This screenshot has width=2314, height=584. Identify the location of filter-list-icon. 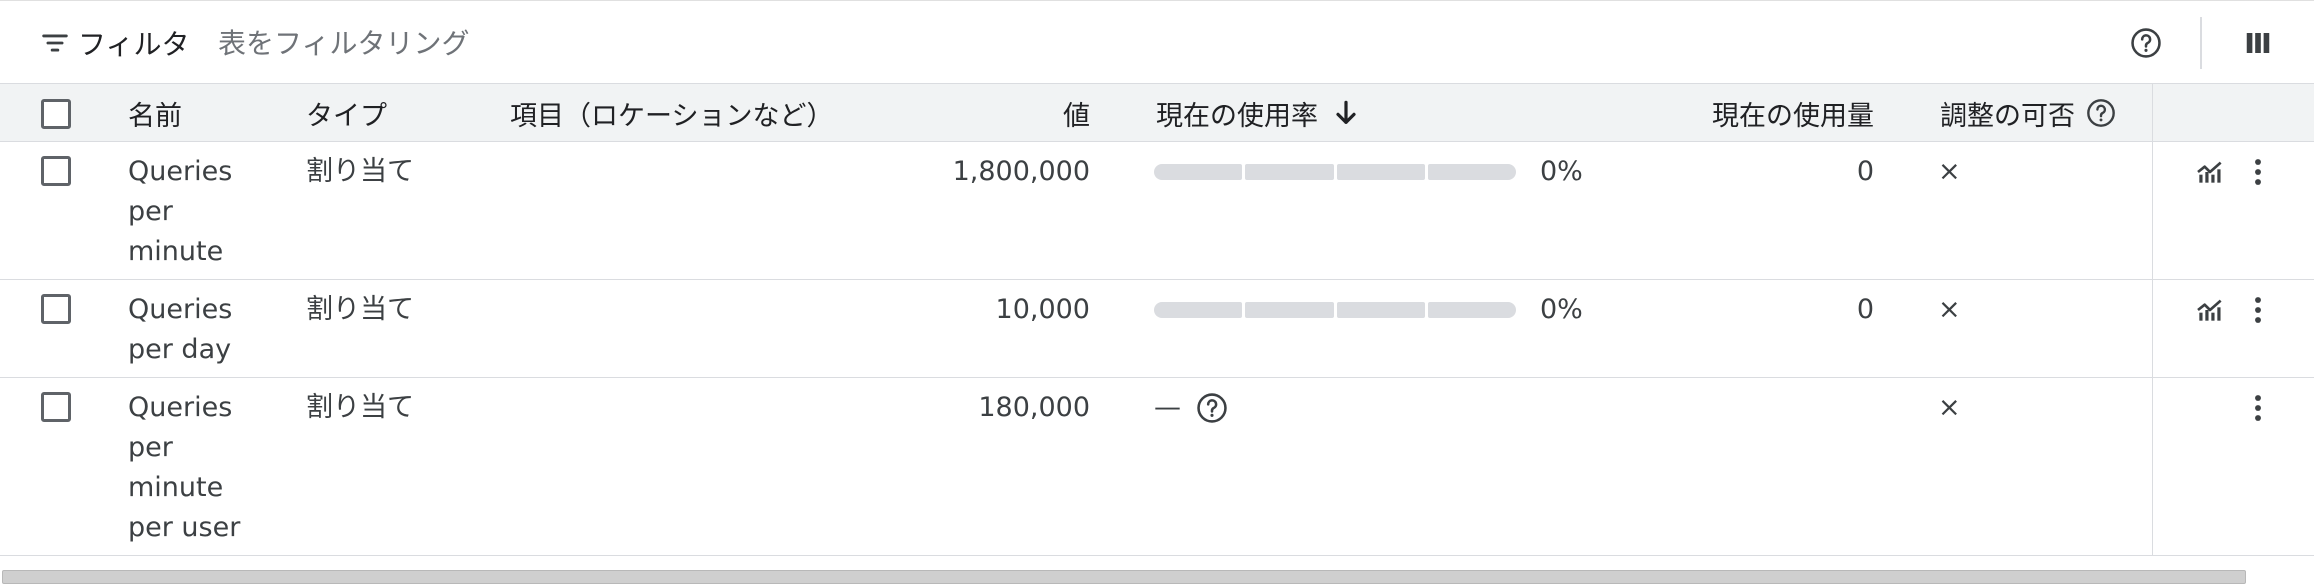
(55, 43).